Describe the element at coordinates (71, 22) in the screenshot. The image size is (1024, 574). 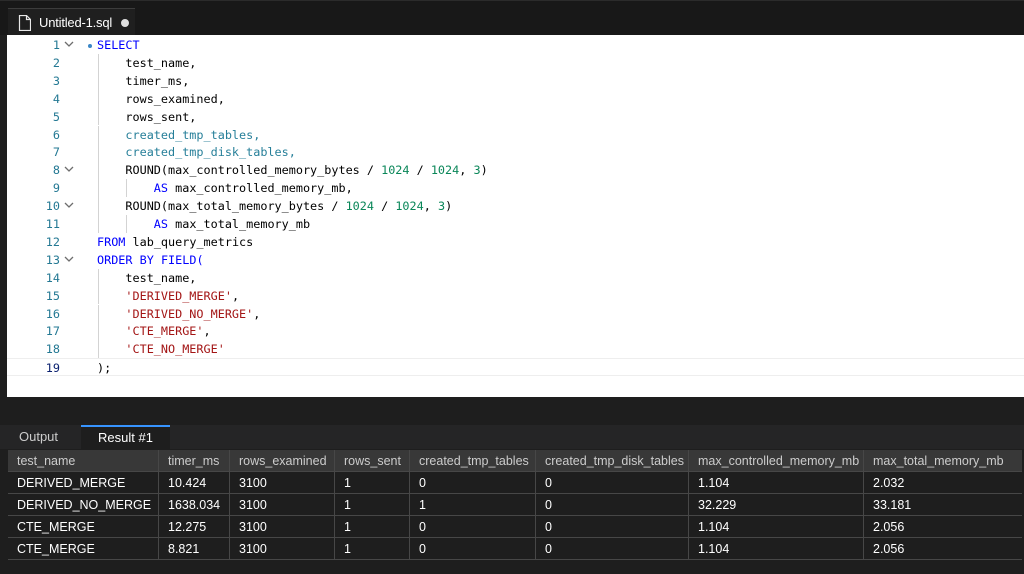
I see `editor-tab: Untitled-1.sql` at that location.